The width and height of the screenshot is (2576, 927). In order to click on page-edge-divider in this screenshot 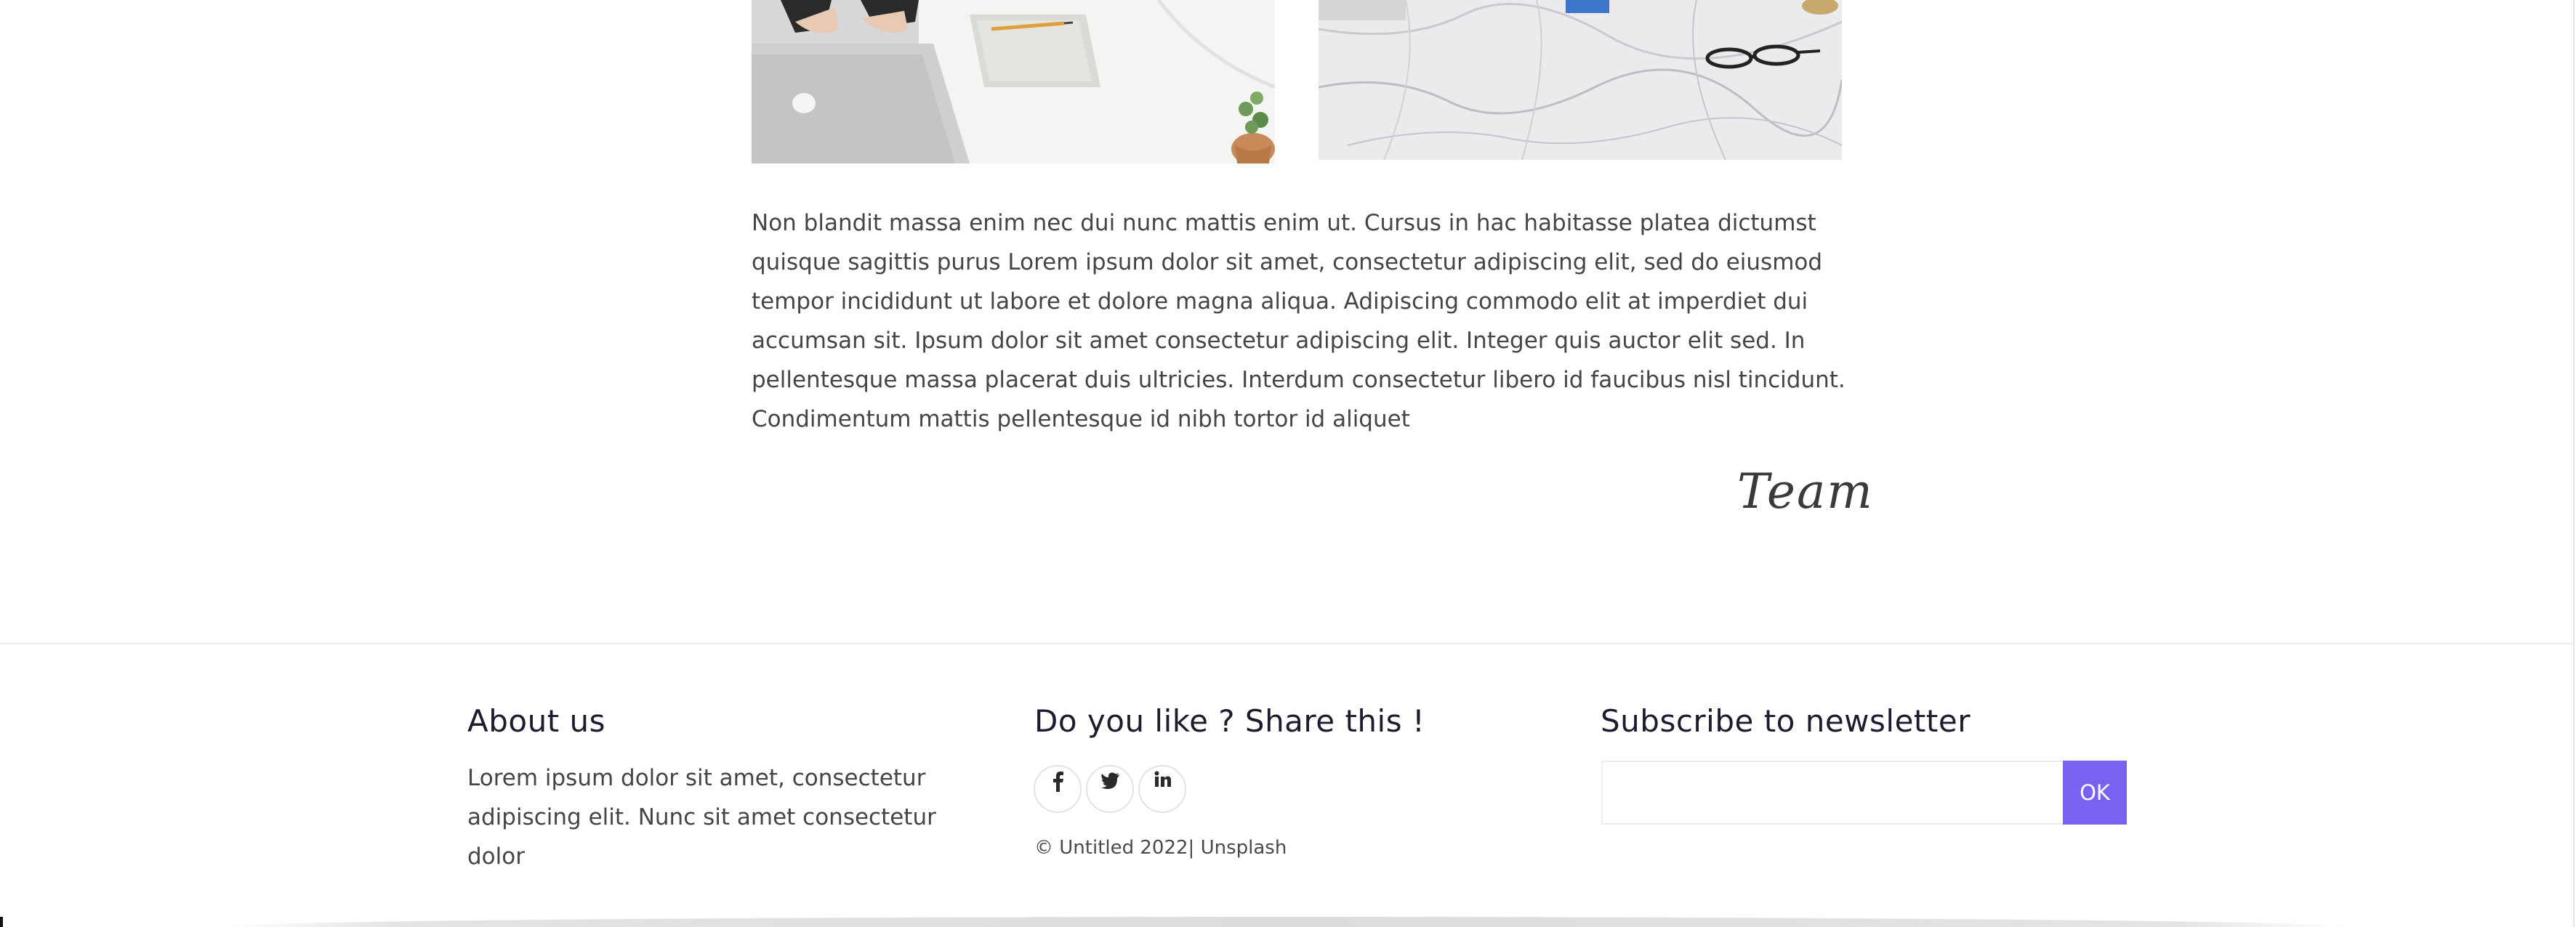, I will do `click(2574, 463)`.